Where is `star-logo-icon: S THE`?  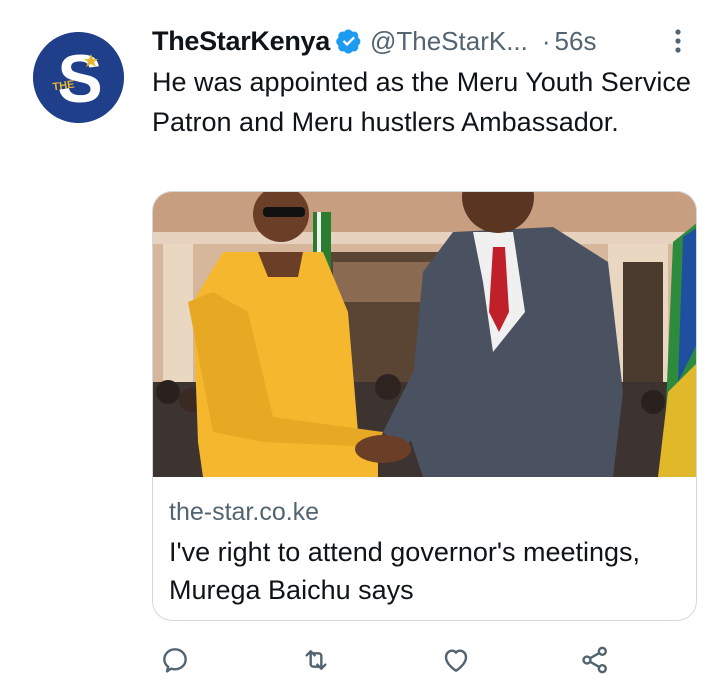
star-logo-icon: S THE is located at coordinates (78, 77).